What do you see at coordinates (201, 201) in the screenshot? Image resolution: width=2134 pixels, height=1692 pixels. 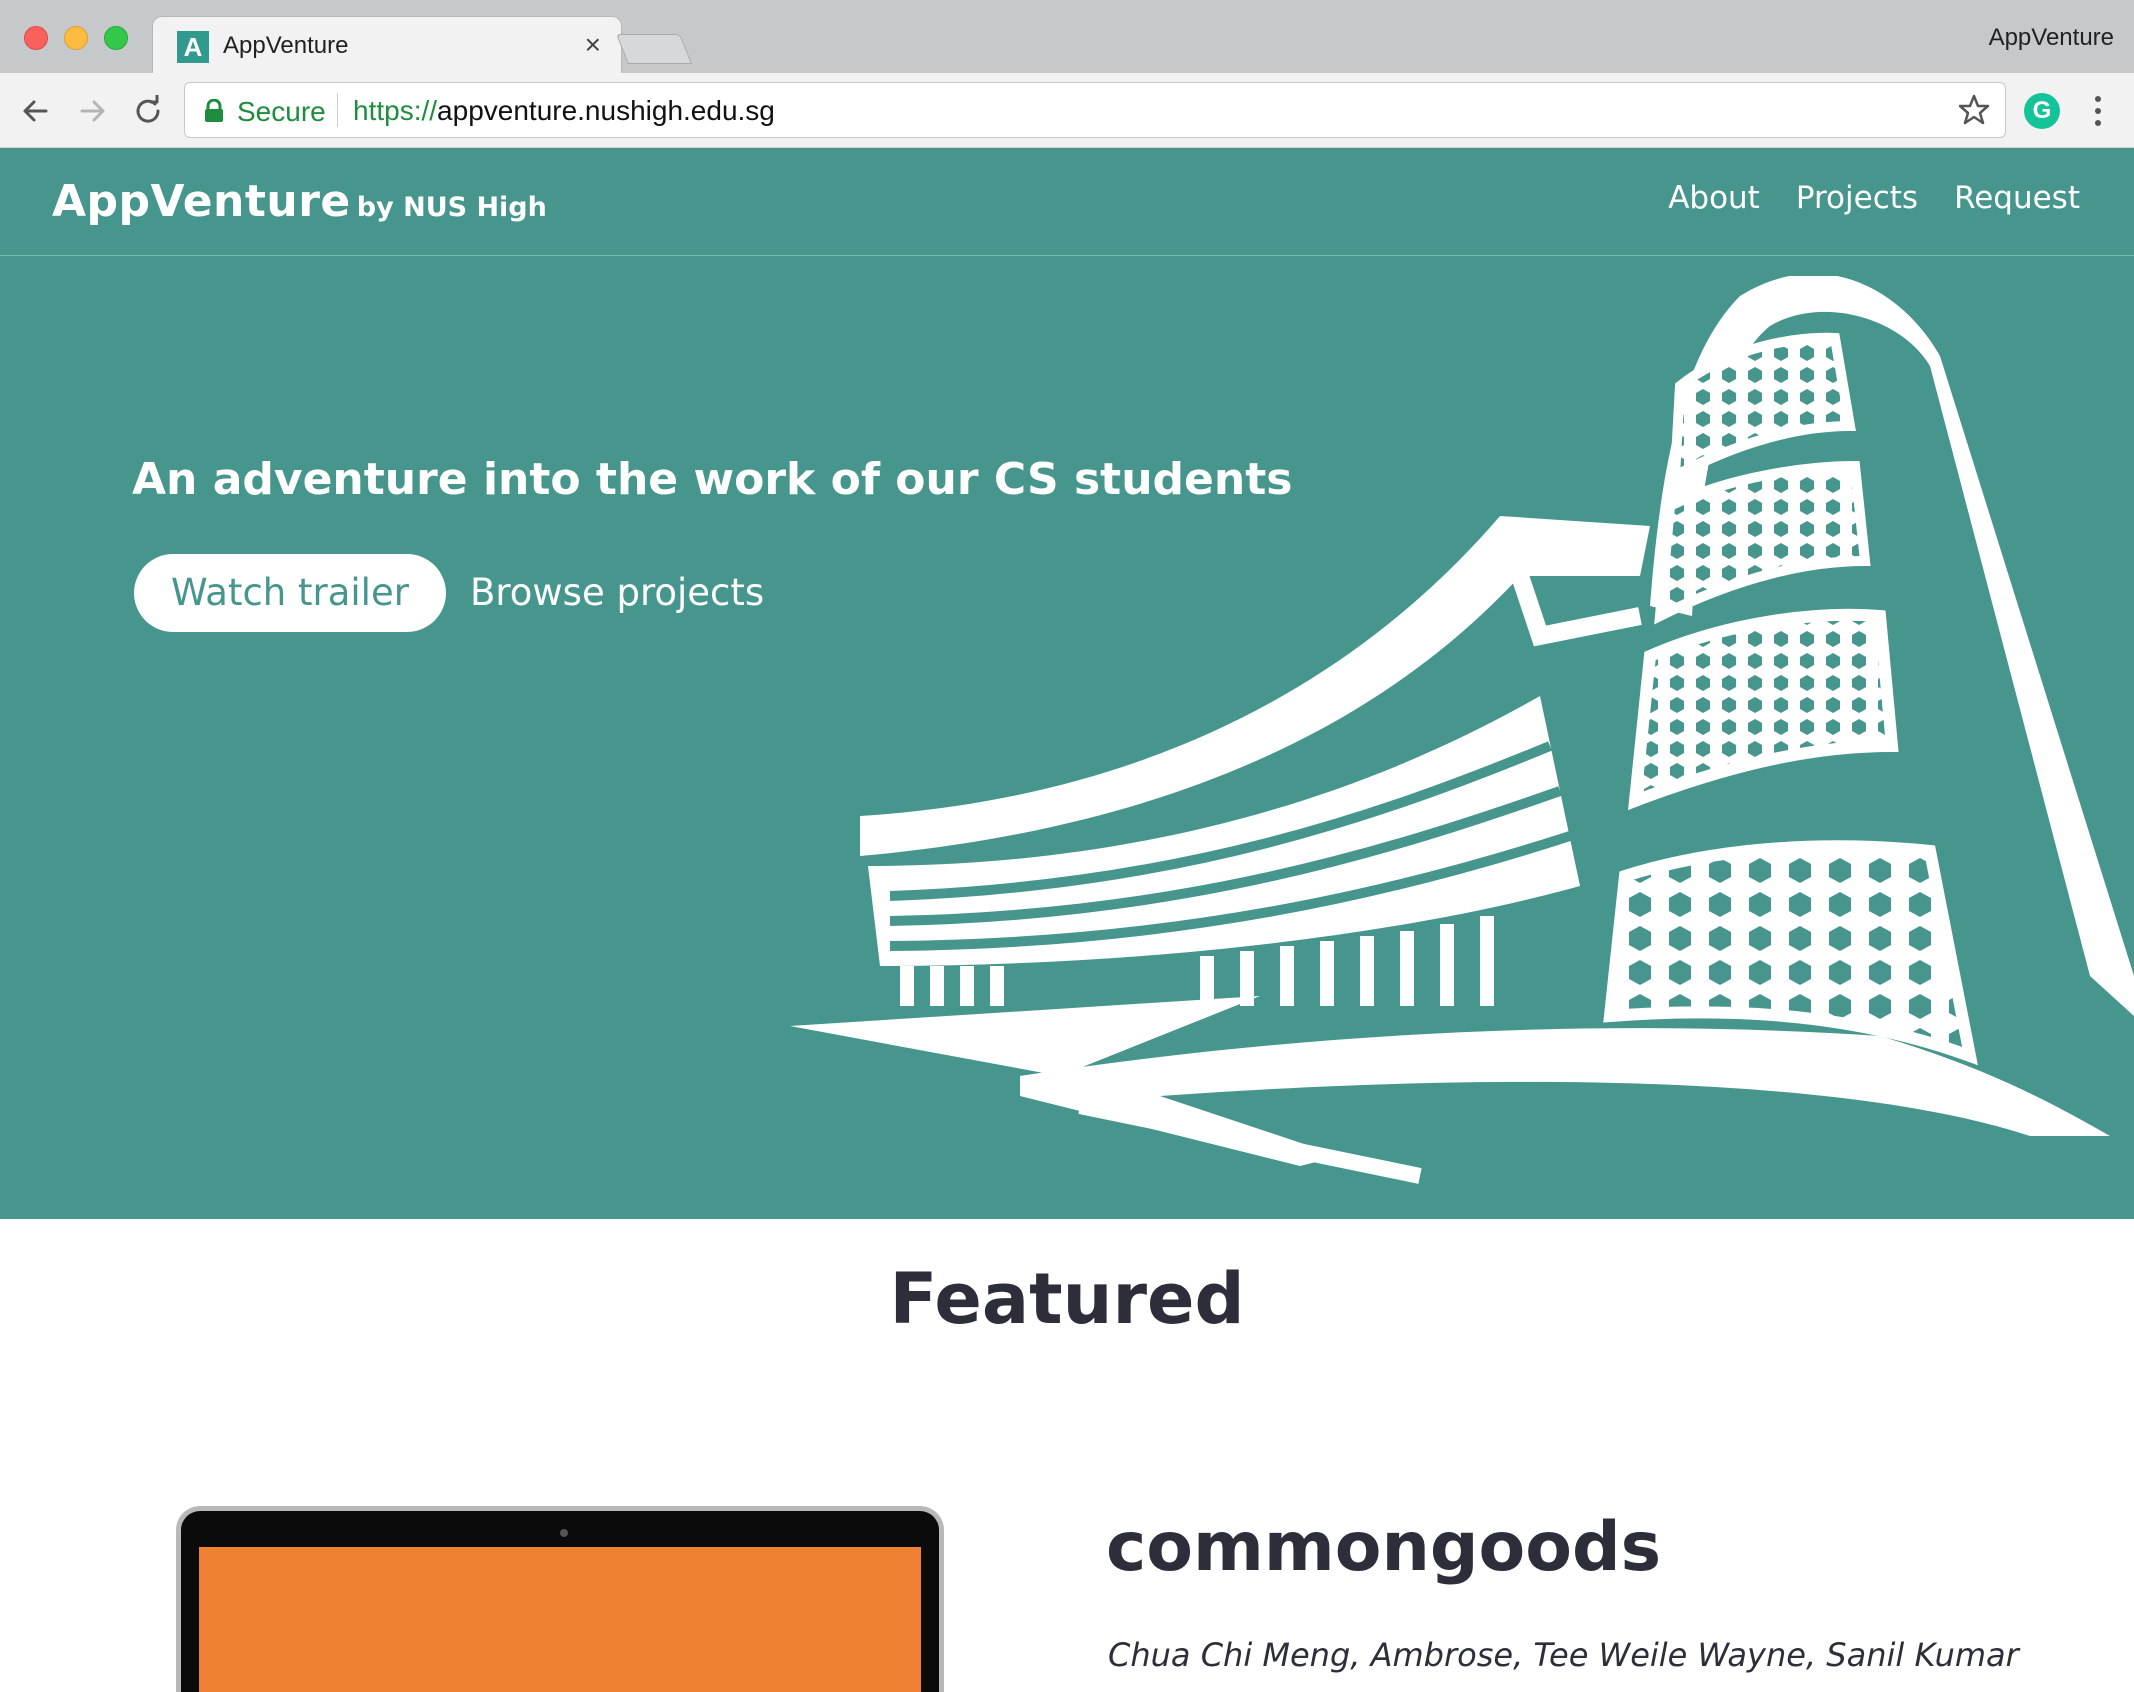 I see `brand-name: AppVenture` at bounding box center [201, 201].